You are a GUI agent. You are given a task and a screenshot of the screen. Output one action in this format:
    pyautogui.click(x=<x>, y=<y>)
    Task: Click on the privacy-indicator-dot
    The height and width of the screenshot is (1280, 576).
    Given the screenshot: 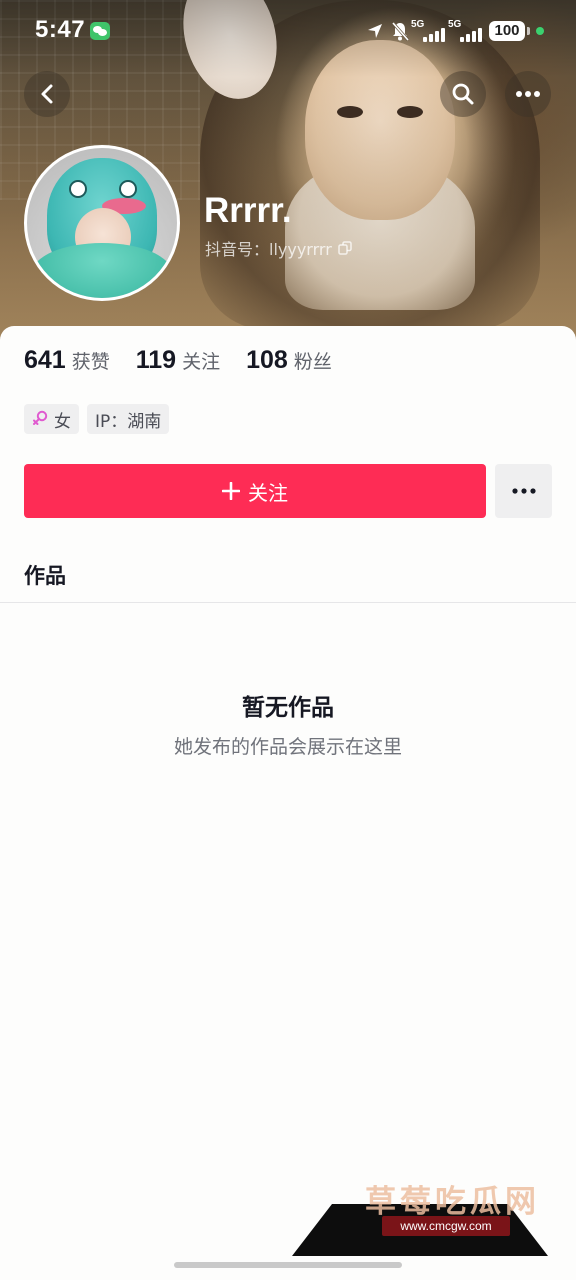 What is the action you would take?
    pyautogui.click(x=540, y=31)
    